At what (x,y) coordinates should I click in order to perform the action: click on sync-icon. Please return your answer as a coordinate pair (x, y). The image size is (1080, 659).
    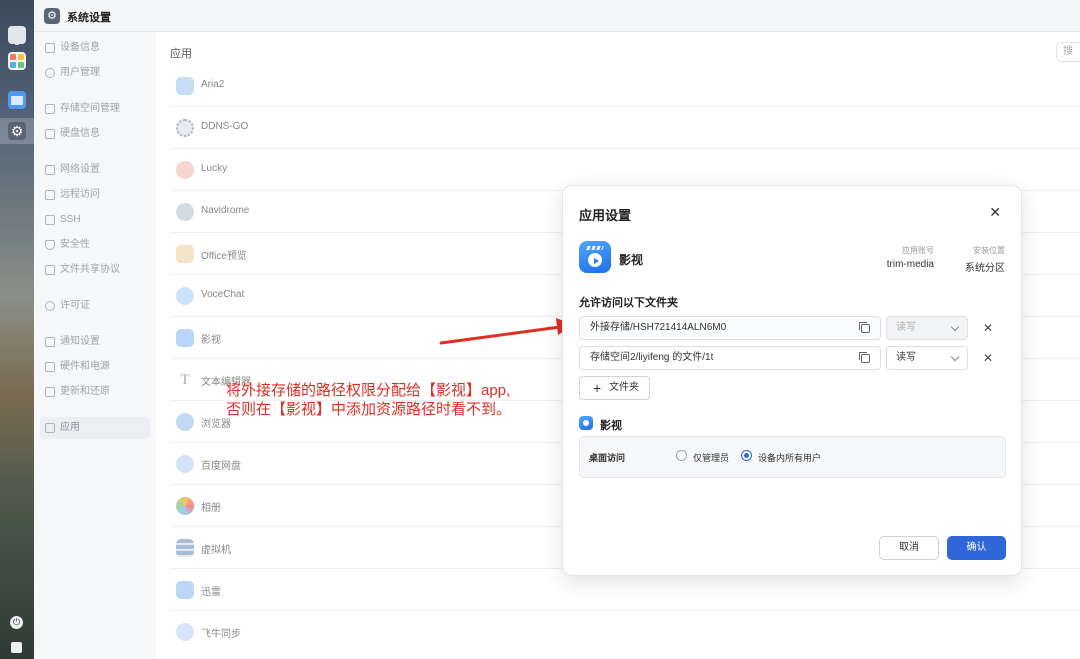
    Looking at the image, I should click on (185, 632).